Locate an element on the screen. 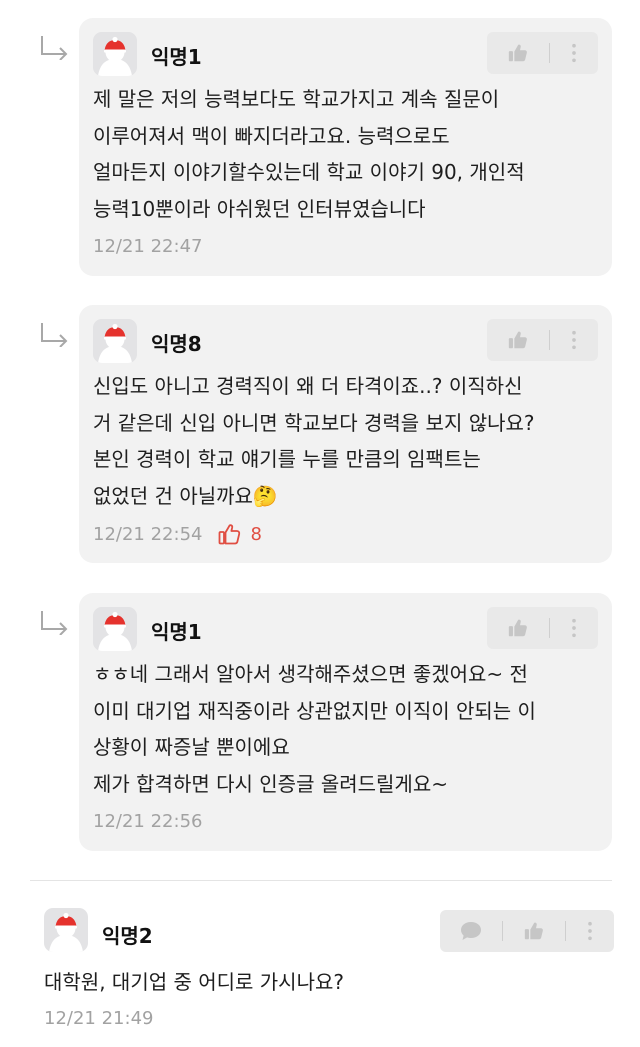 This screenshot has width=640, height=1047. comment-line: 이루어져서 맥이 빠지더라고요. 능력으로도 is located at coordinates (271, 135).